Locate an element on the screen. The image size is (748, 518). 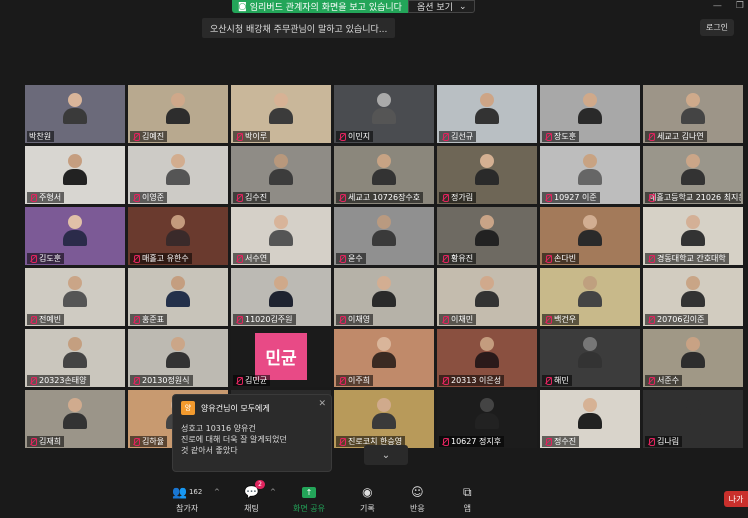
participant-name-avatar: 민균 is located at coordinates (281, 356).